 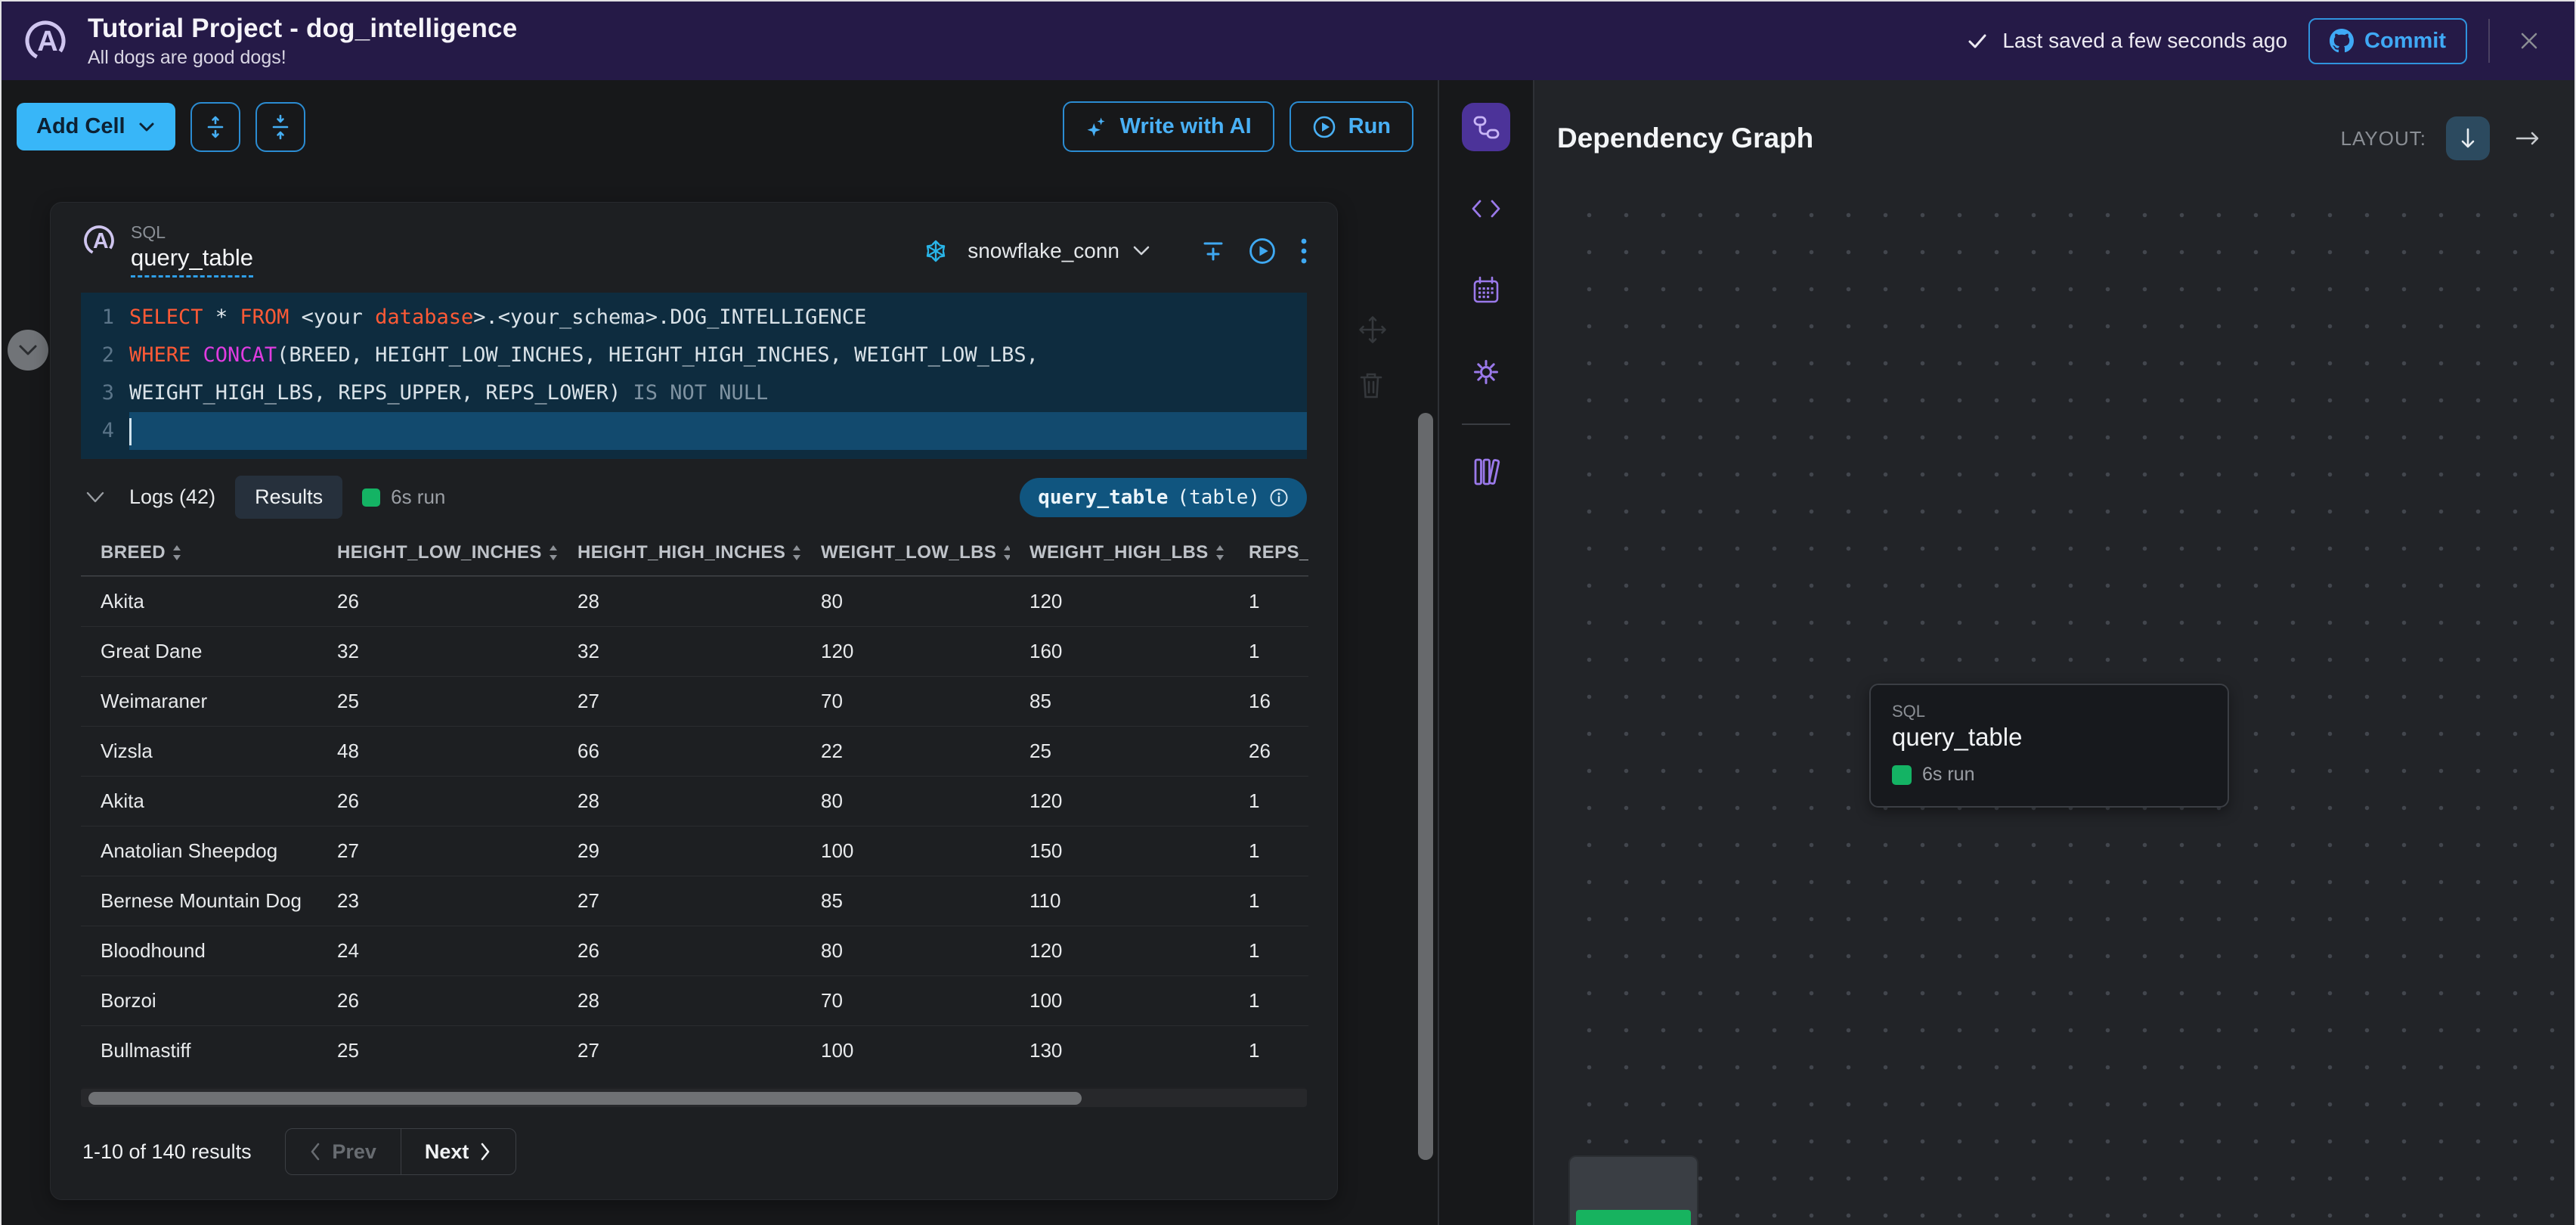 What do you see at coordinates (1372, 385) in the screenshot?
I see `delete-cell-trash-icon` at bounding box center [1372, 385].